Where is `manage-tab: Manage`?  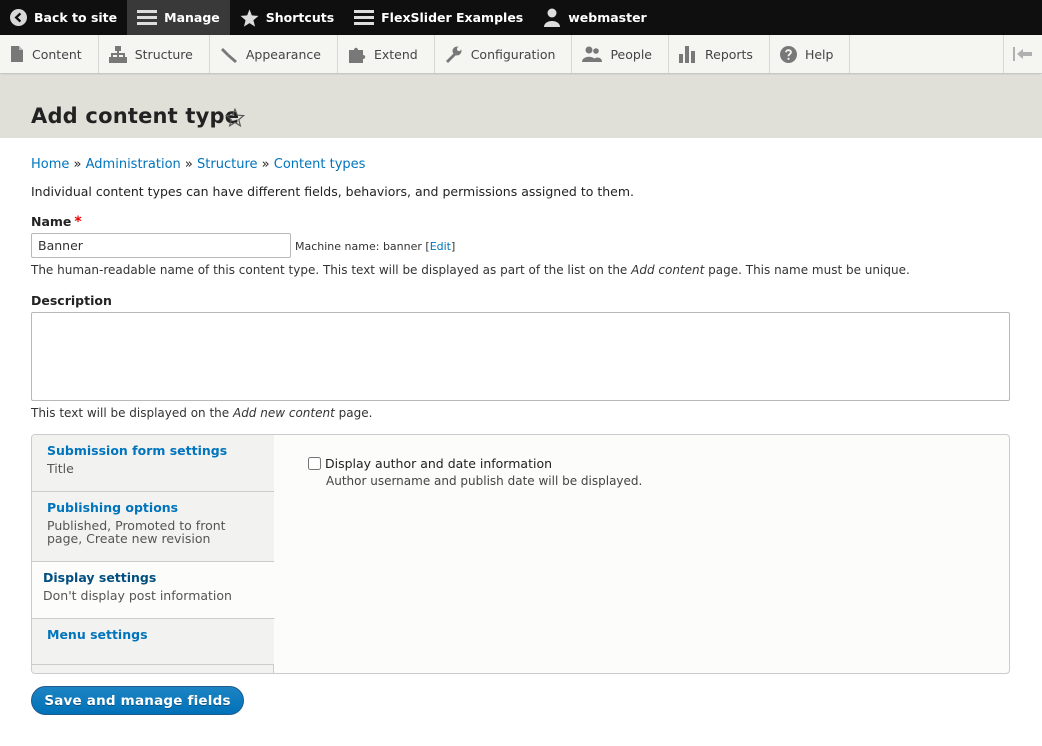 manage-tab: Manage is located at coordinates (178, 17).